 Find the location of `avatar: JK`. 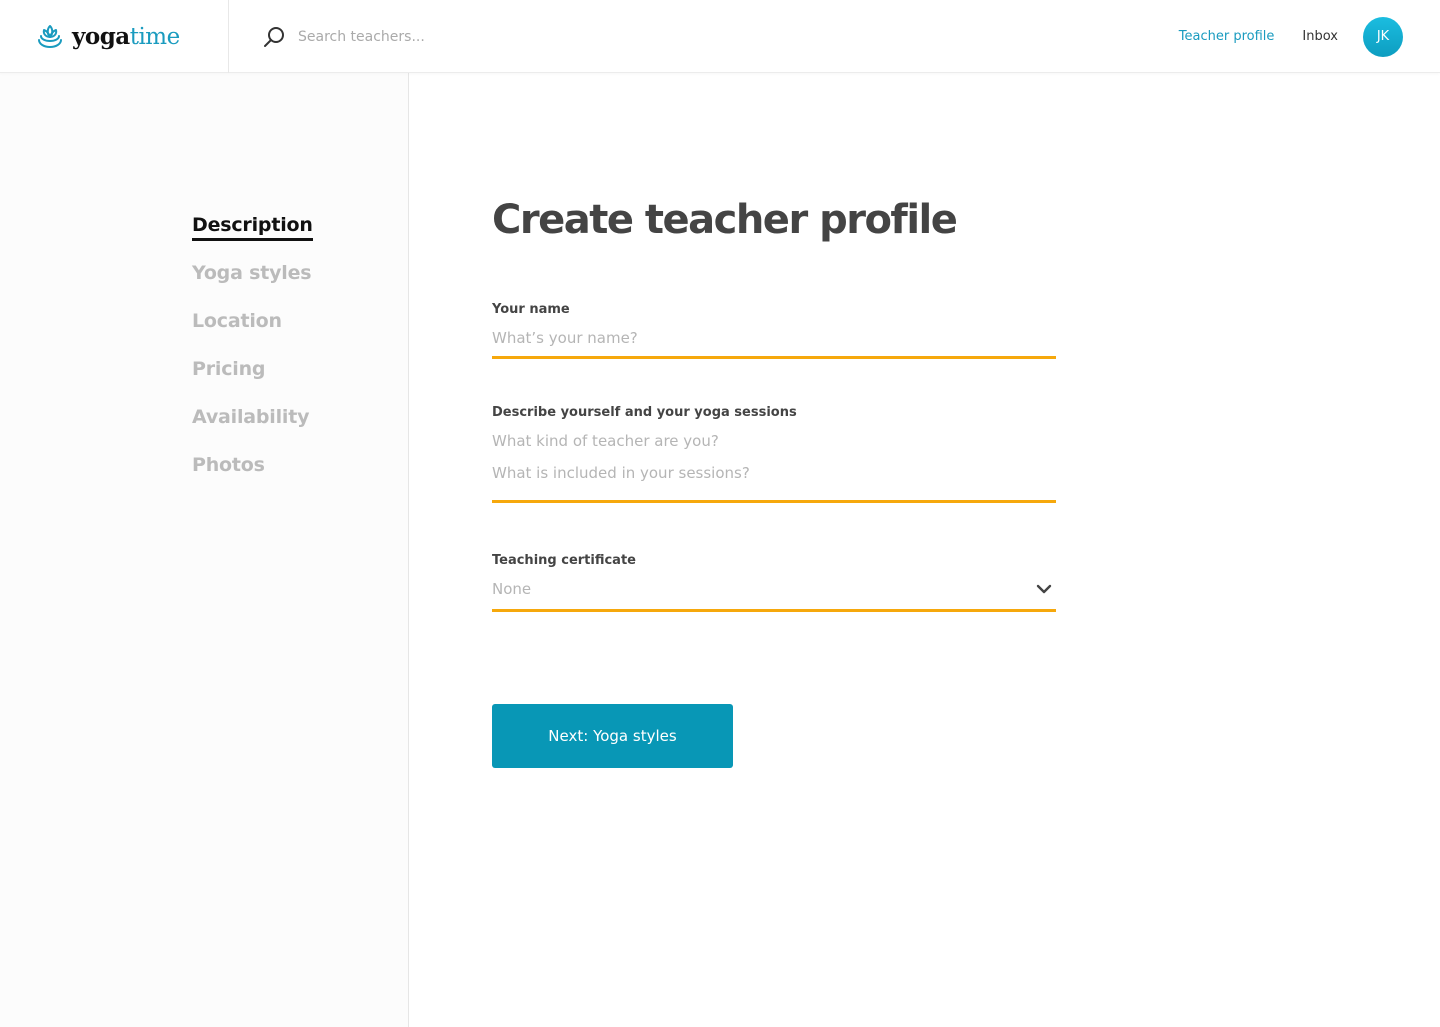

avatar: JK is located at coordinates (1383, 36).